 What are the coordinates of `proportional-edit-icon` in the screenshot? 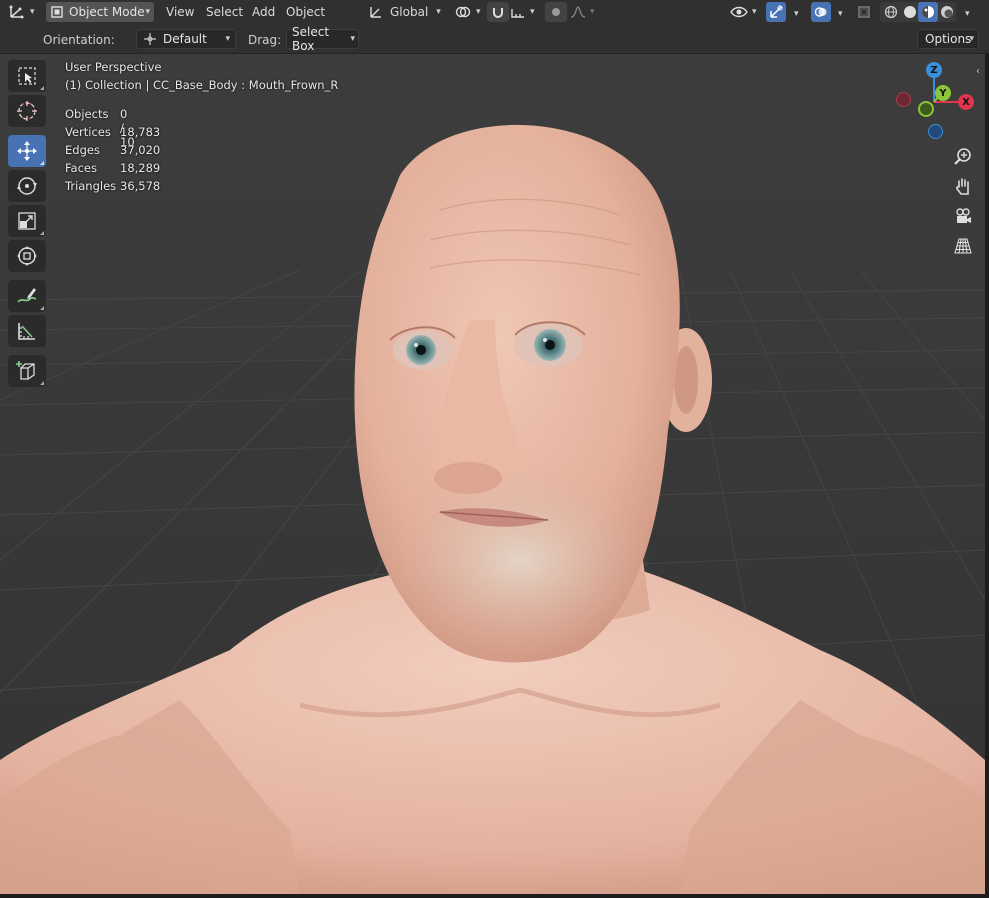 It's located at (556, 12).